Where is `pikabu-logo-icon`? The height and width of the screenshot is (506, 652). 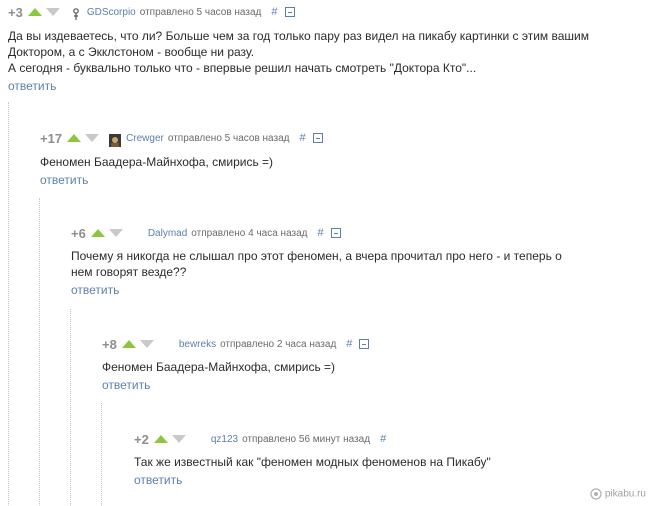
pikabu-logo-icon is located at coordinates (596, 494).